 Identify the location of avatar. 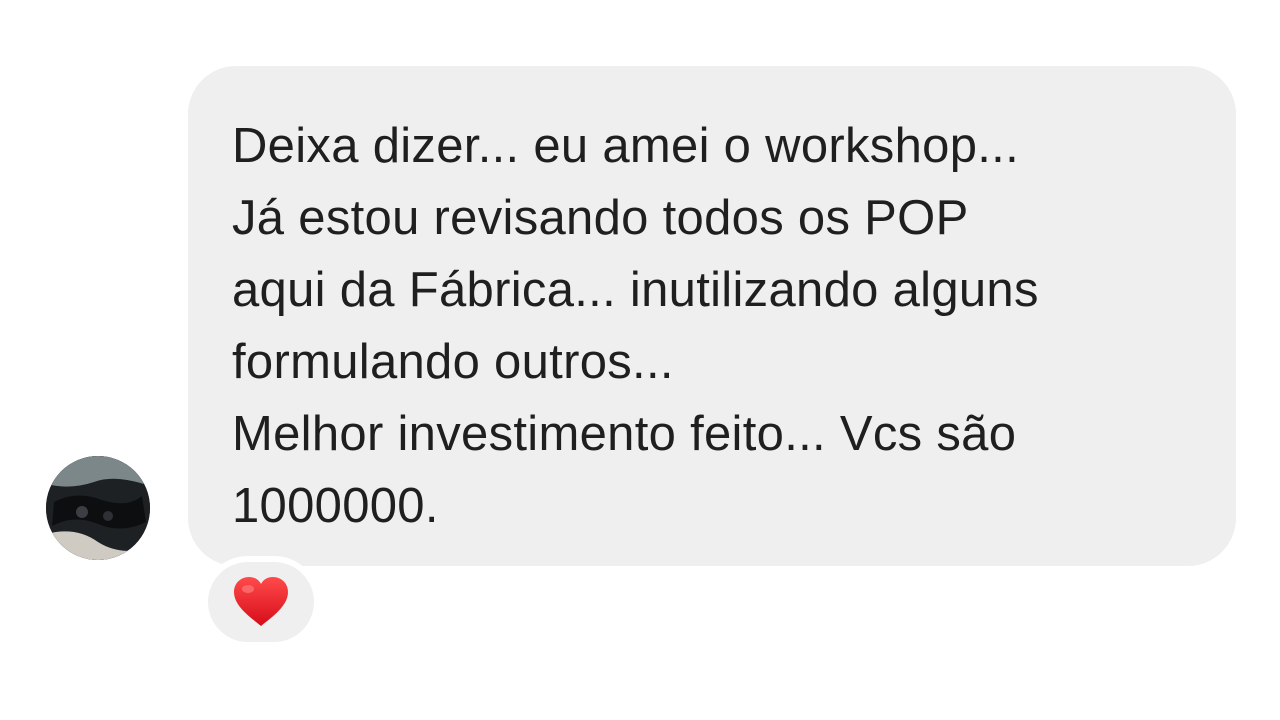
(98, 508).